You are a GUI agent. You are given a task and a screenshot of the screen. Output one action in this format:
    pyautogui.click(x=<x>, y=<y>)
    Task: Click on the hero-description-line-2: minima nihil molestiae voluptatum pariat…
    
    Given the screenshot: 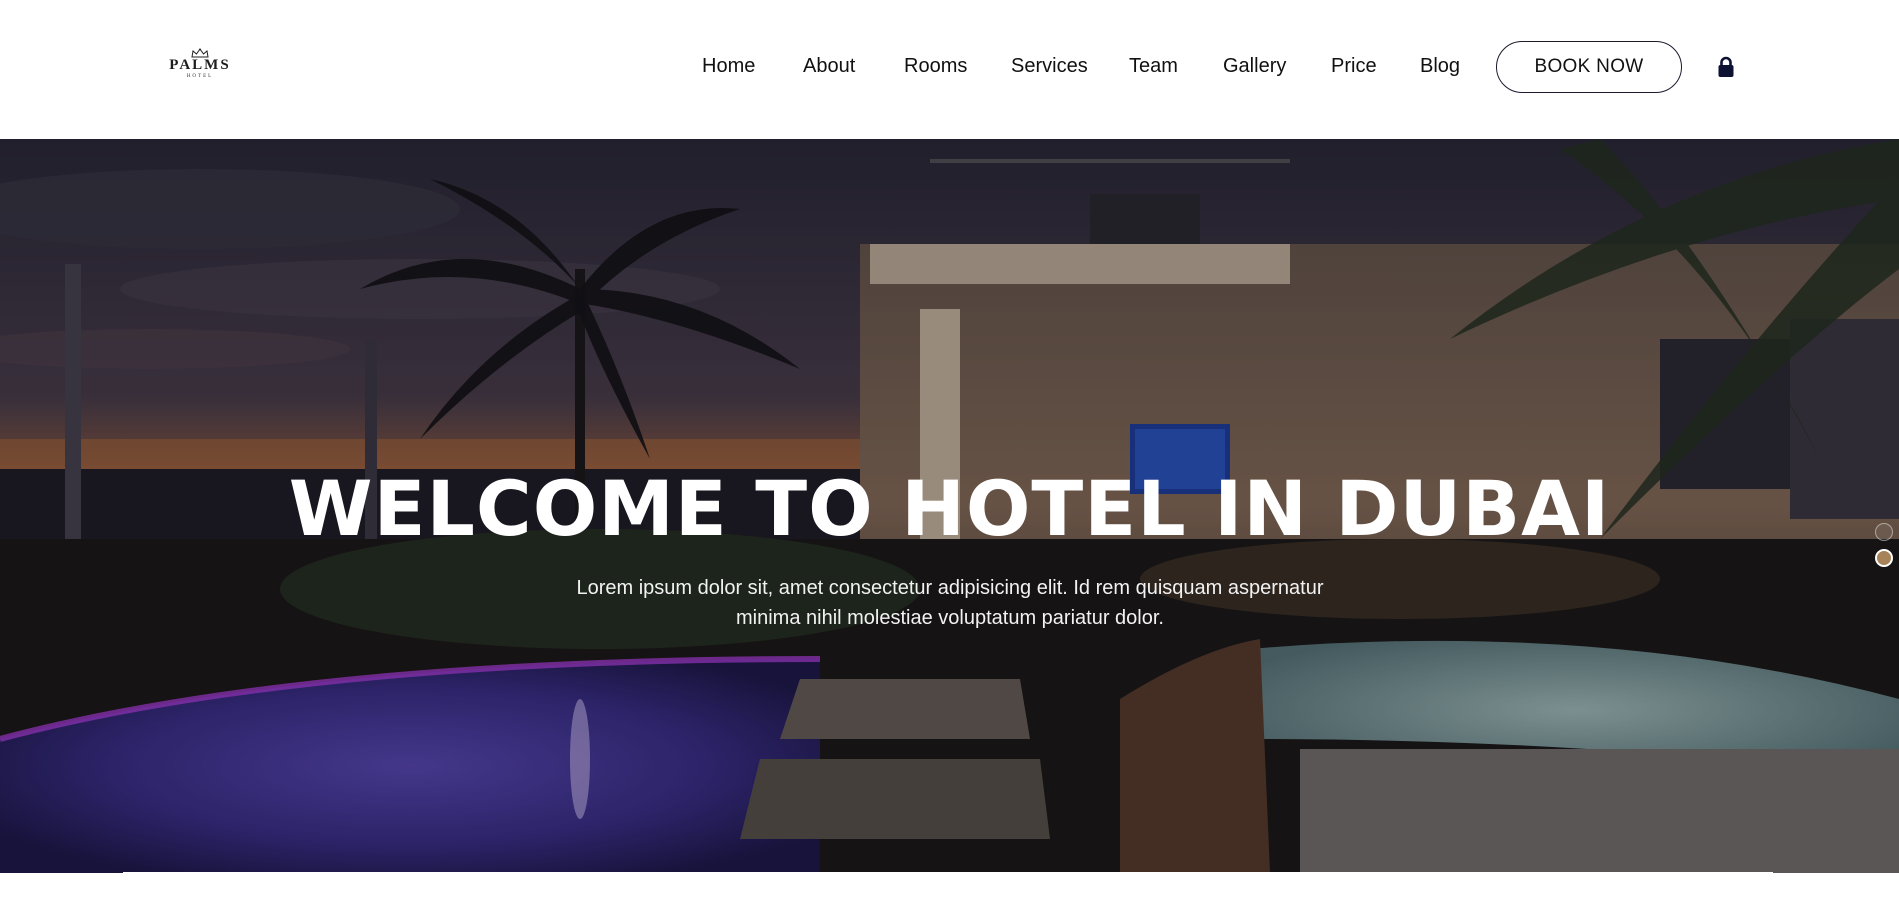 What is the action you would take?
    pyautogui.click(x=950, y=618)
    